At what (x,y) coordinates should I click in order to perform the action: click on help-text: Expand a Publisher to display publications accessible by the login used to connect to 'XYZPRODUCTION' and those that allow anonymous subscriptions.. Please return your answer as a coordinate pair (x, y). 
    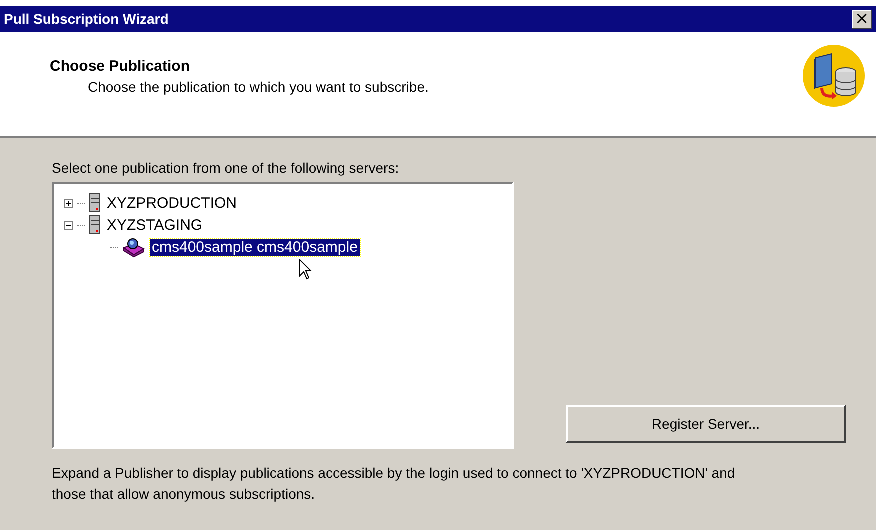
    Looking at the image, I should click on (394, 484).